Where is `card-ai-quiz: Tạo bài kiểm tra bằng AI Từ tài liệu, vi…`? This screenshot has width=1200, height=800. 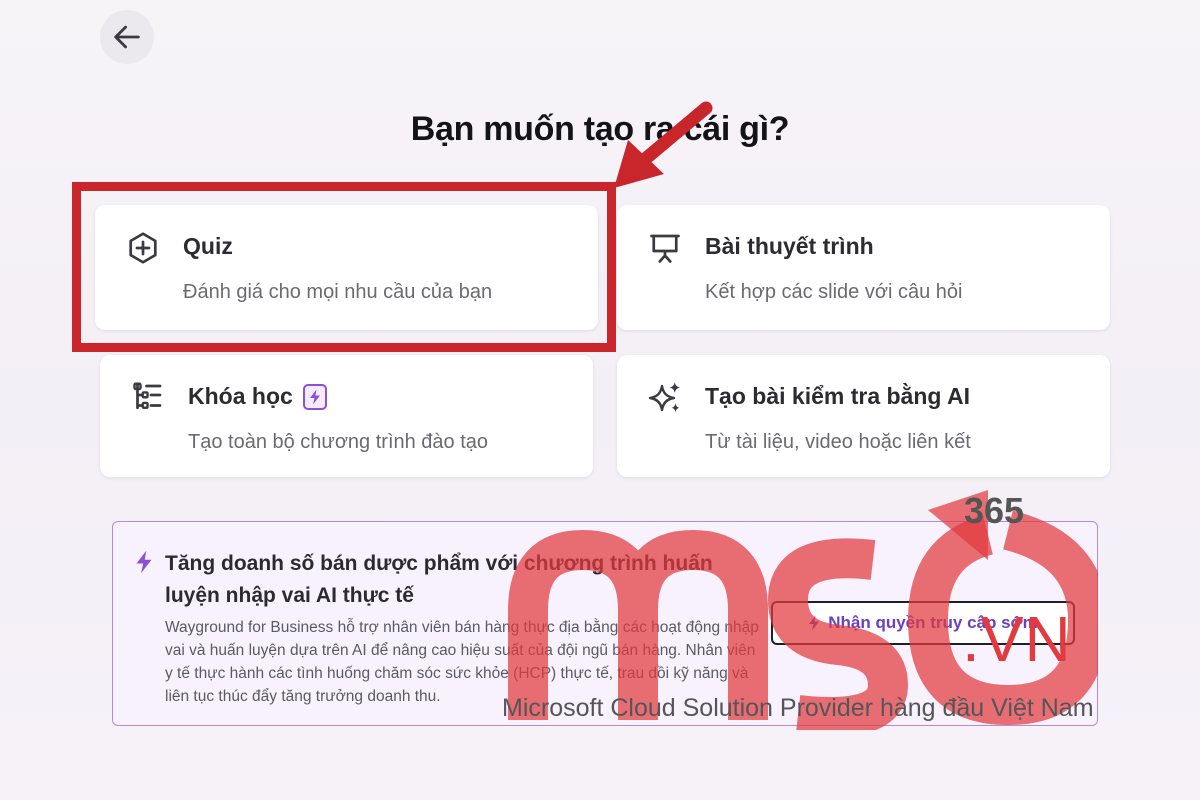
card-ai-quiz: Tạo bài kiểm tra bằng AI Từ tài liệu, vi… is located at coordinates (863, 416).